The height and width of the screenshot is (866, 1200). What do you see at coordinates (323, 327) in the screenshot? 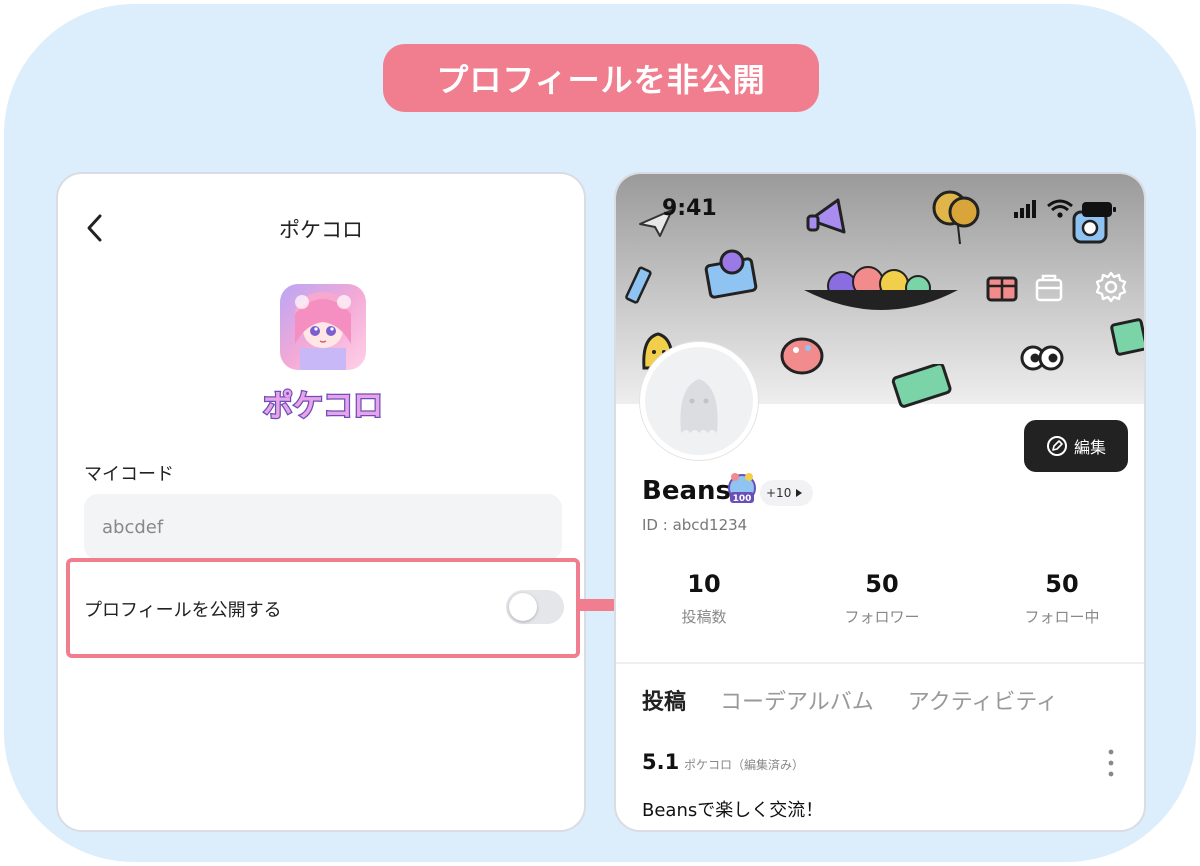
I see `app-icon` at bounding box center [323, 327].